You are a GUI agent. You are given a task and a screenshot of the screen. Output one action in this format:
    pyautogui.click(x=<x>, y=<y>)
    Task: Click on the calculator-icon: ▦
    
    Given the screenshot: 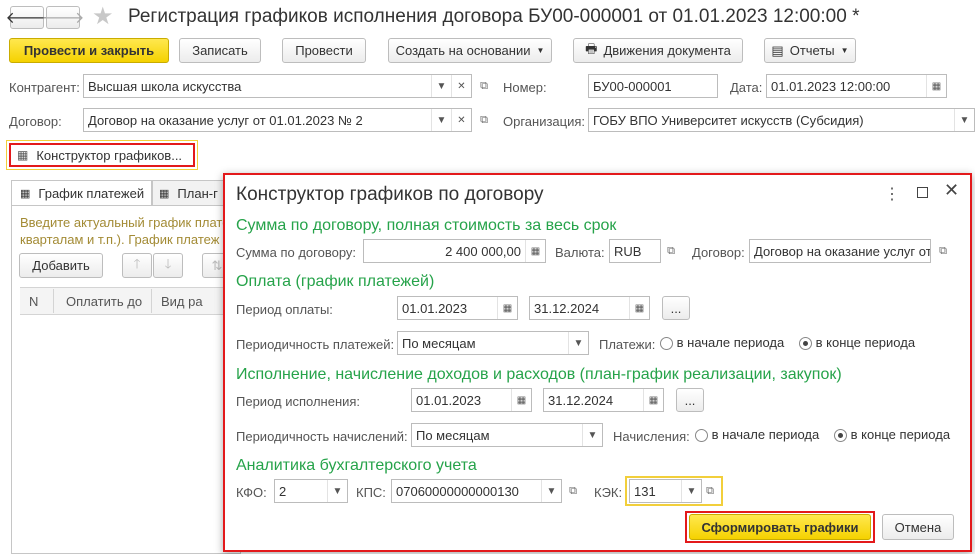 What is the action you would take?
    pyautogui.click(x=535, y=251)
    